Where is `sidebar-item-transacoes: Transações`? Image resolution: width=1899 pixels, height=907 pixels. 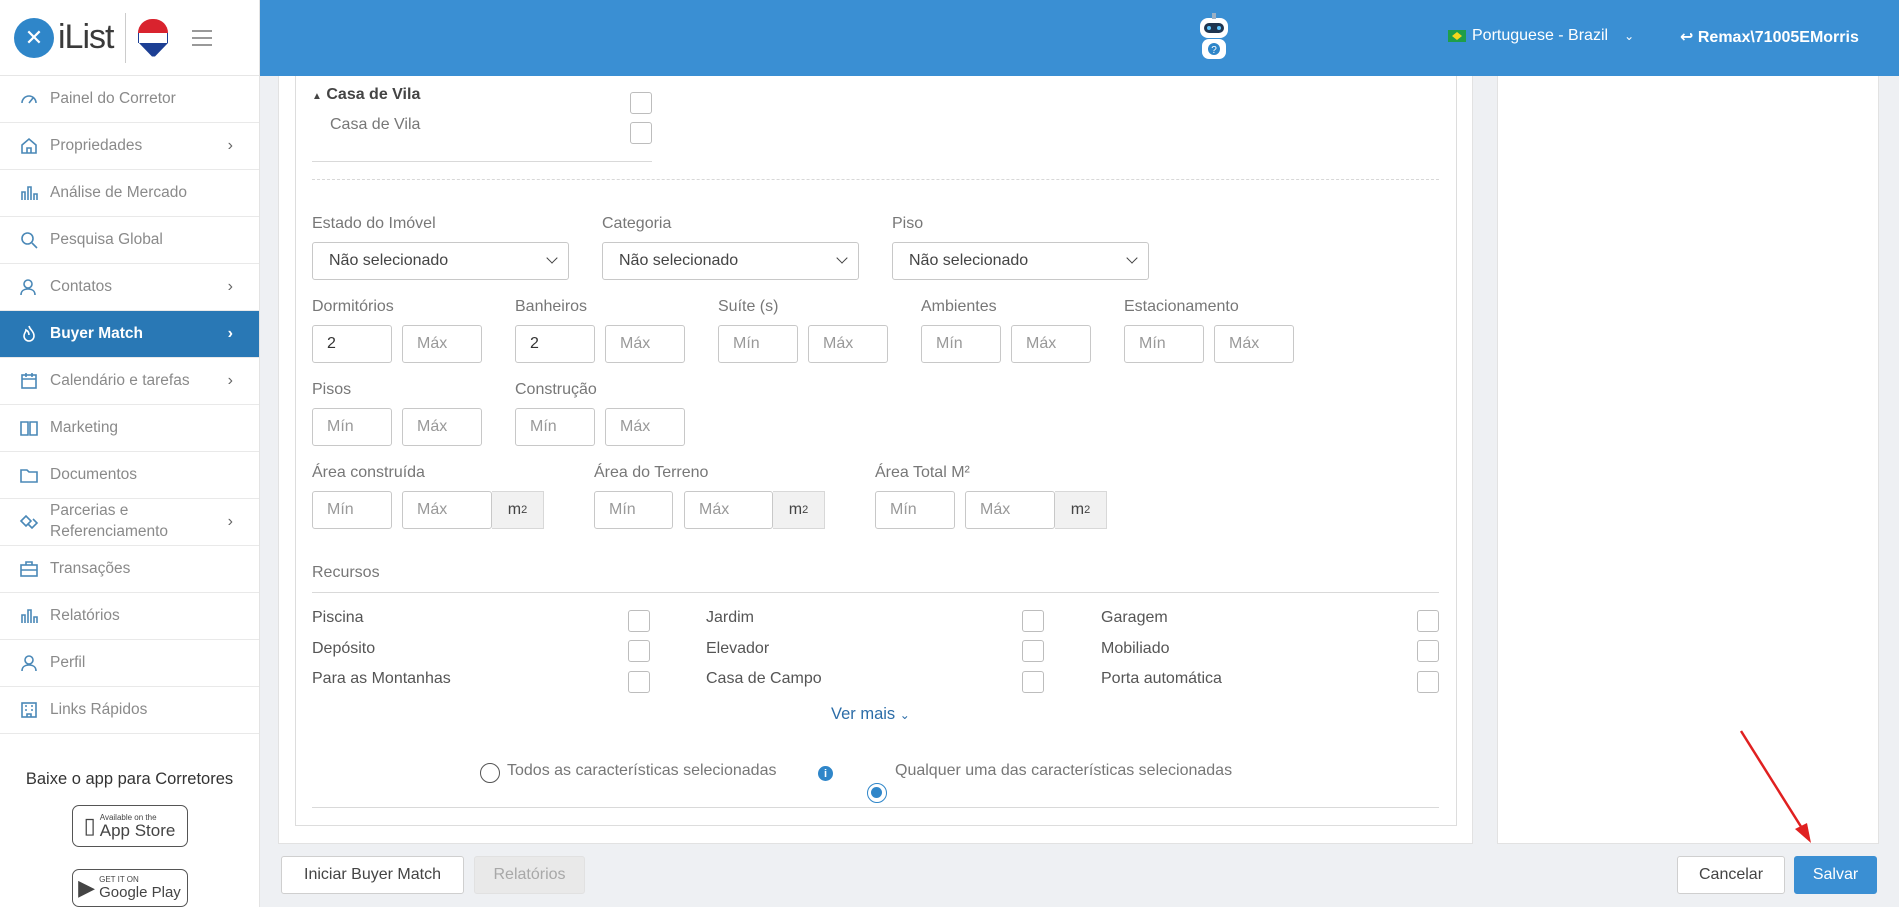
sidebar-item-transacoes: Transações is located at coordinates (129, 569).